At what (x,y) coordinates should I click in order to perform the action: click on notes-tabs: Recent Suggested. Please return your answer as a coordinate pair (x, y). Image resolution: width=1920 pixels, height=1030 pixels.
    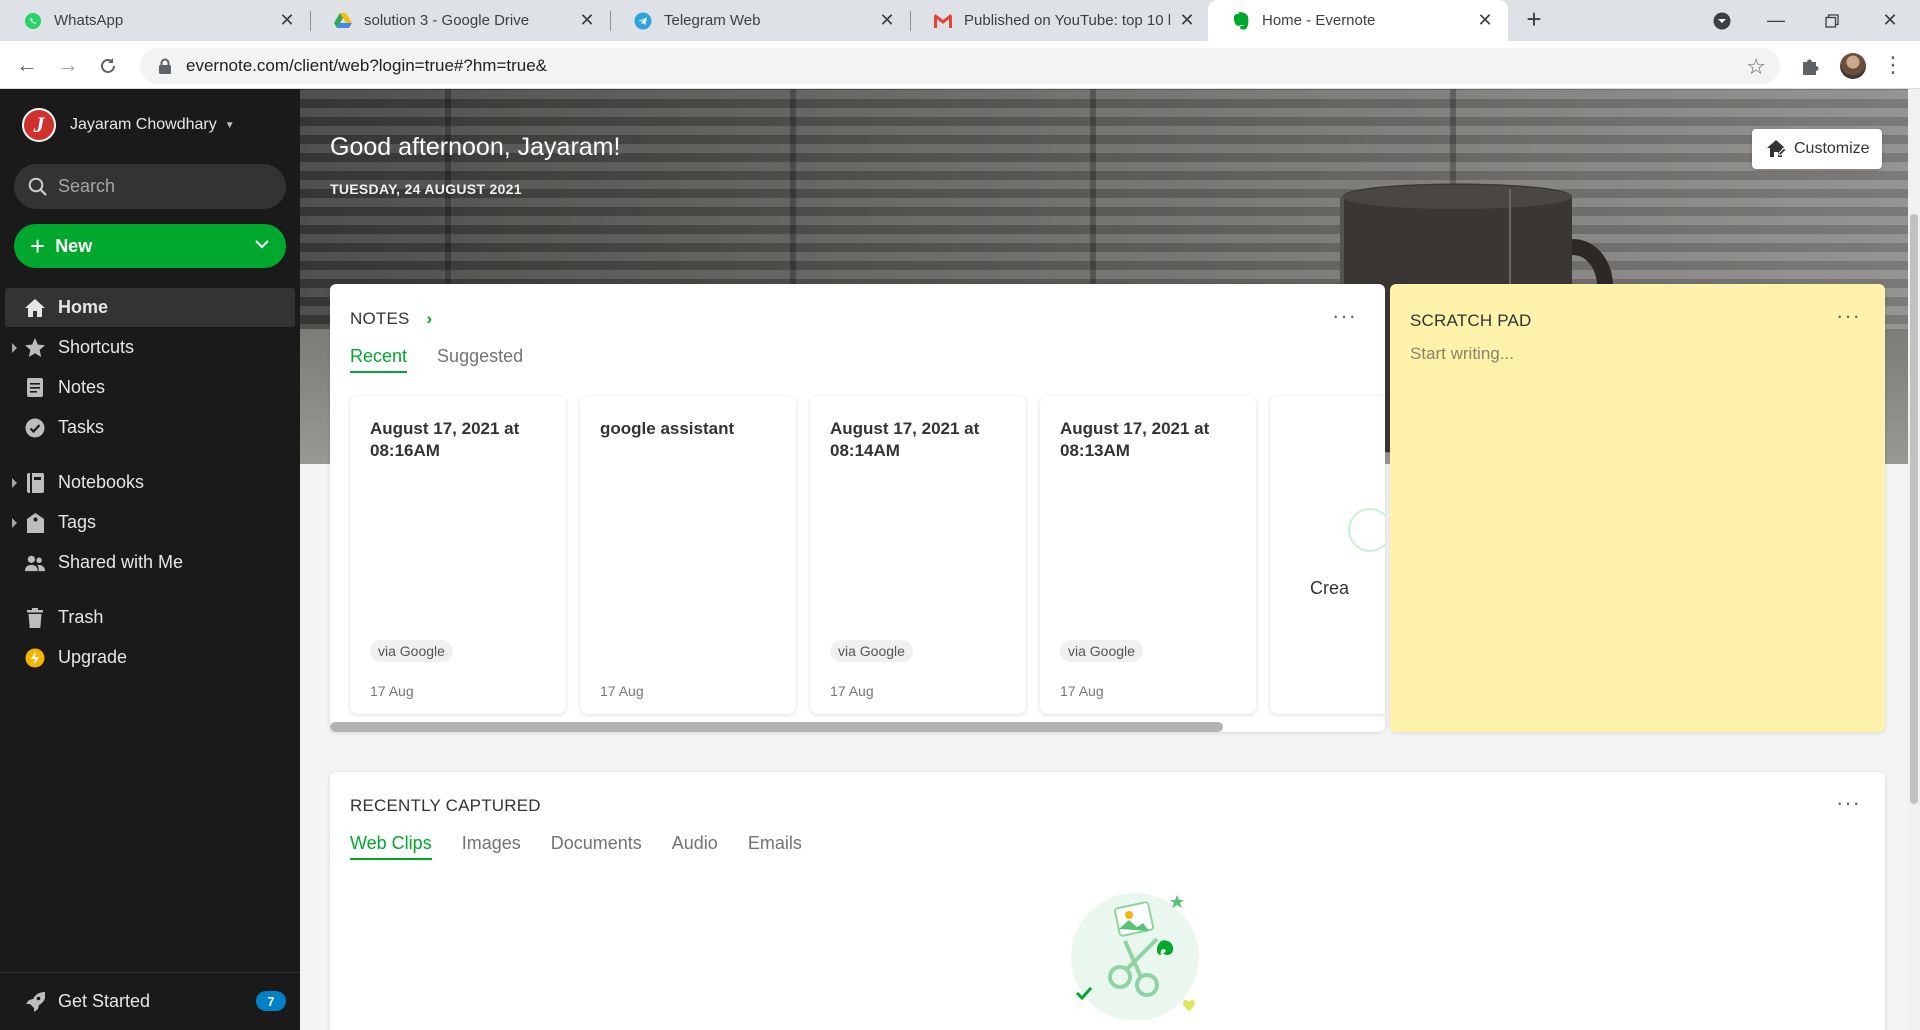
    Looking at the image, I should click on (451, 359).